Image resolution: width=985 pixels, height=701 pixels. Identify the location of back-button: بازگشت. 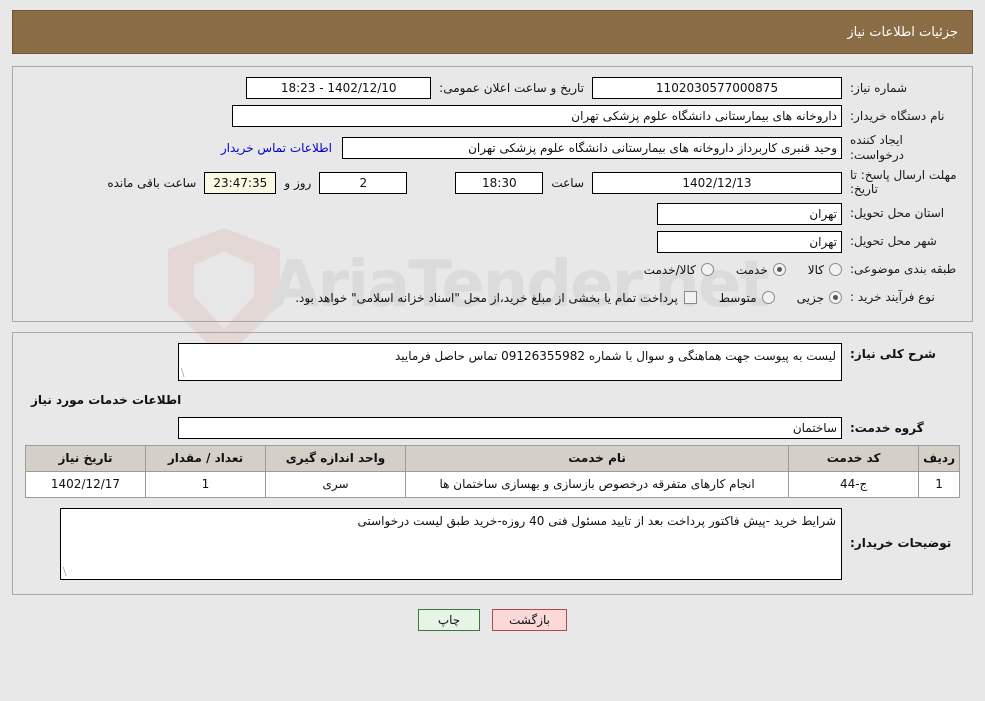
(529, 619).